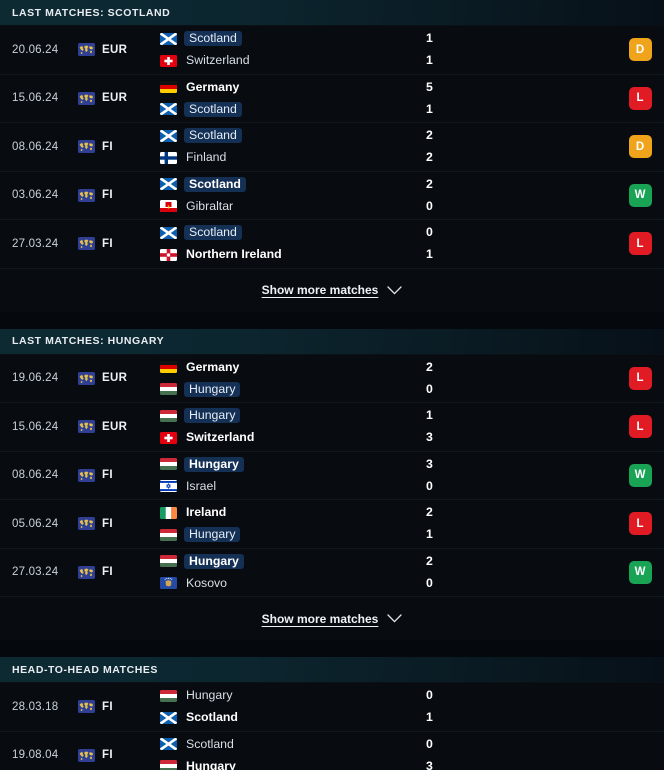 This screenshot has height=770, width=664. I want to click on match-row: 19.08.04 FI Scotland Hungary 0 3, so click(332, 750).